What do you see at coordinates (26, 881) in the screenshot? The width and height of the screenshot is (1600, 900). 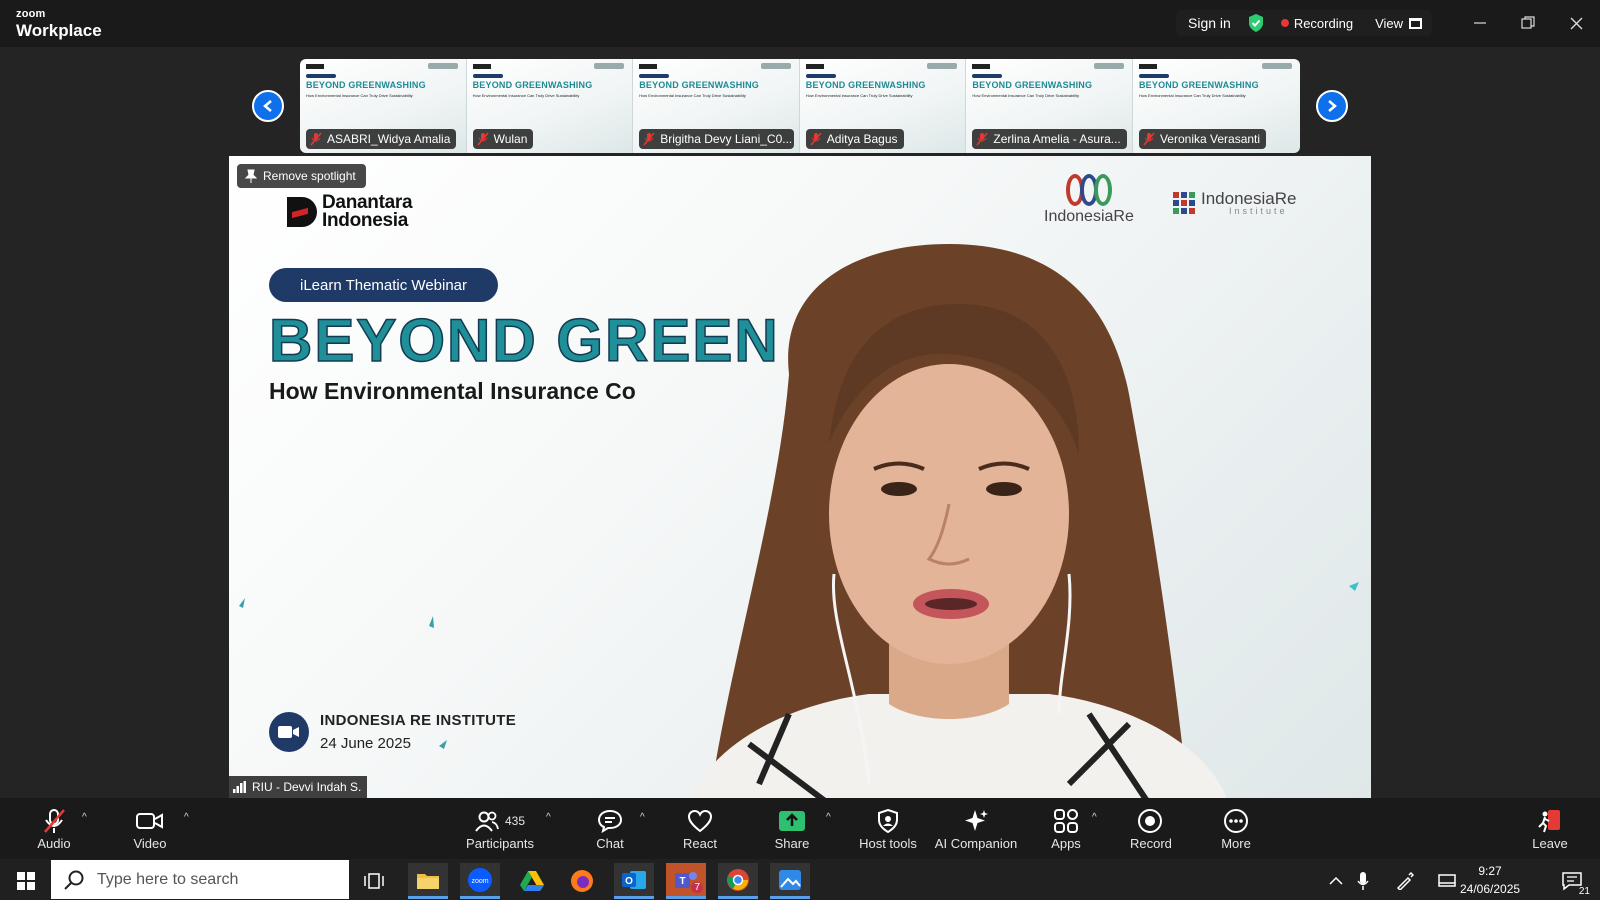 I see `windows-start-button` at bounding box center [26, 881].